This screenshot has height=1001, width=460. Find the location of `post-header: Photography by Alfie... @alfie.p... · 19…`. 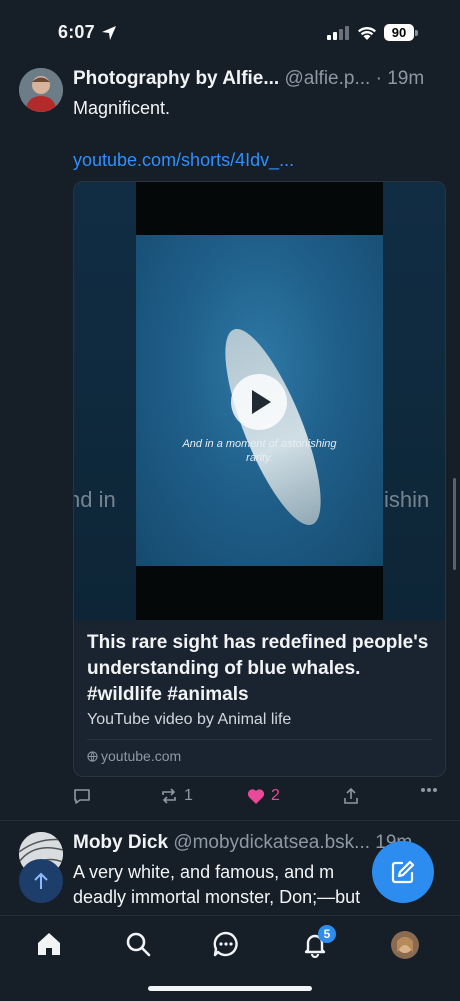

post-header: Photography by Alfie... @alfie.p... · 19… is located at coordinates (248, 79).